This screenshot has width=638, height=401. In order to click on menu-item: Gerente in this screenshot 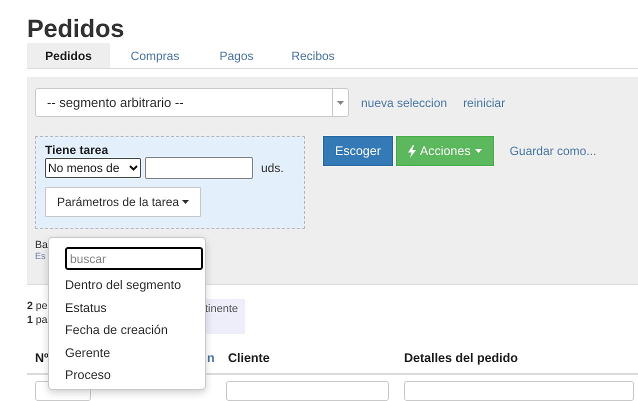, I will do `click(133, 353)`.